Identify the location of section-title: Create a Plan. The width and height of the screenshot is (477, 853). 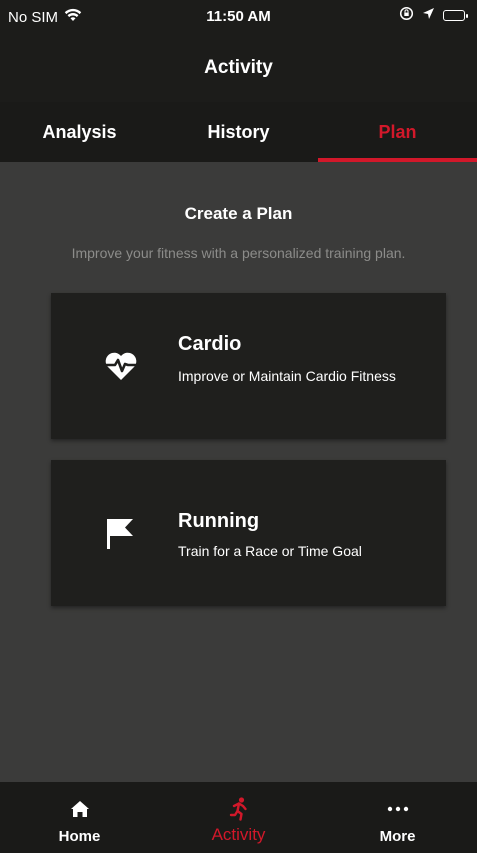
(238, 213).